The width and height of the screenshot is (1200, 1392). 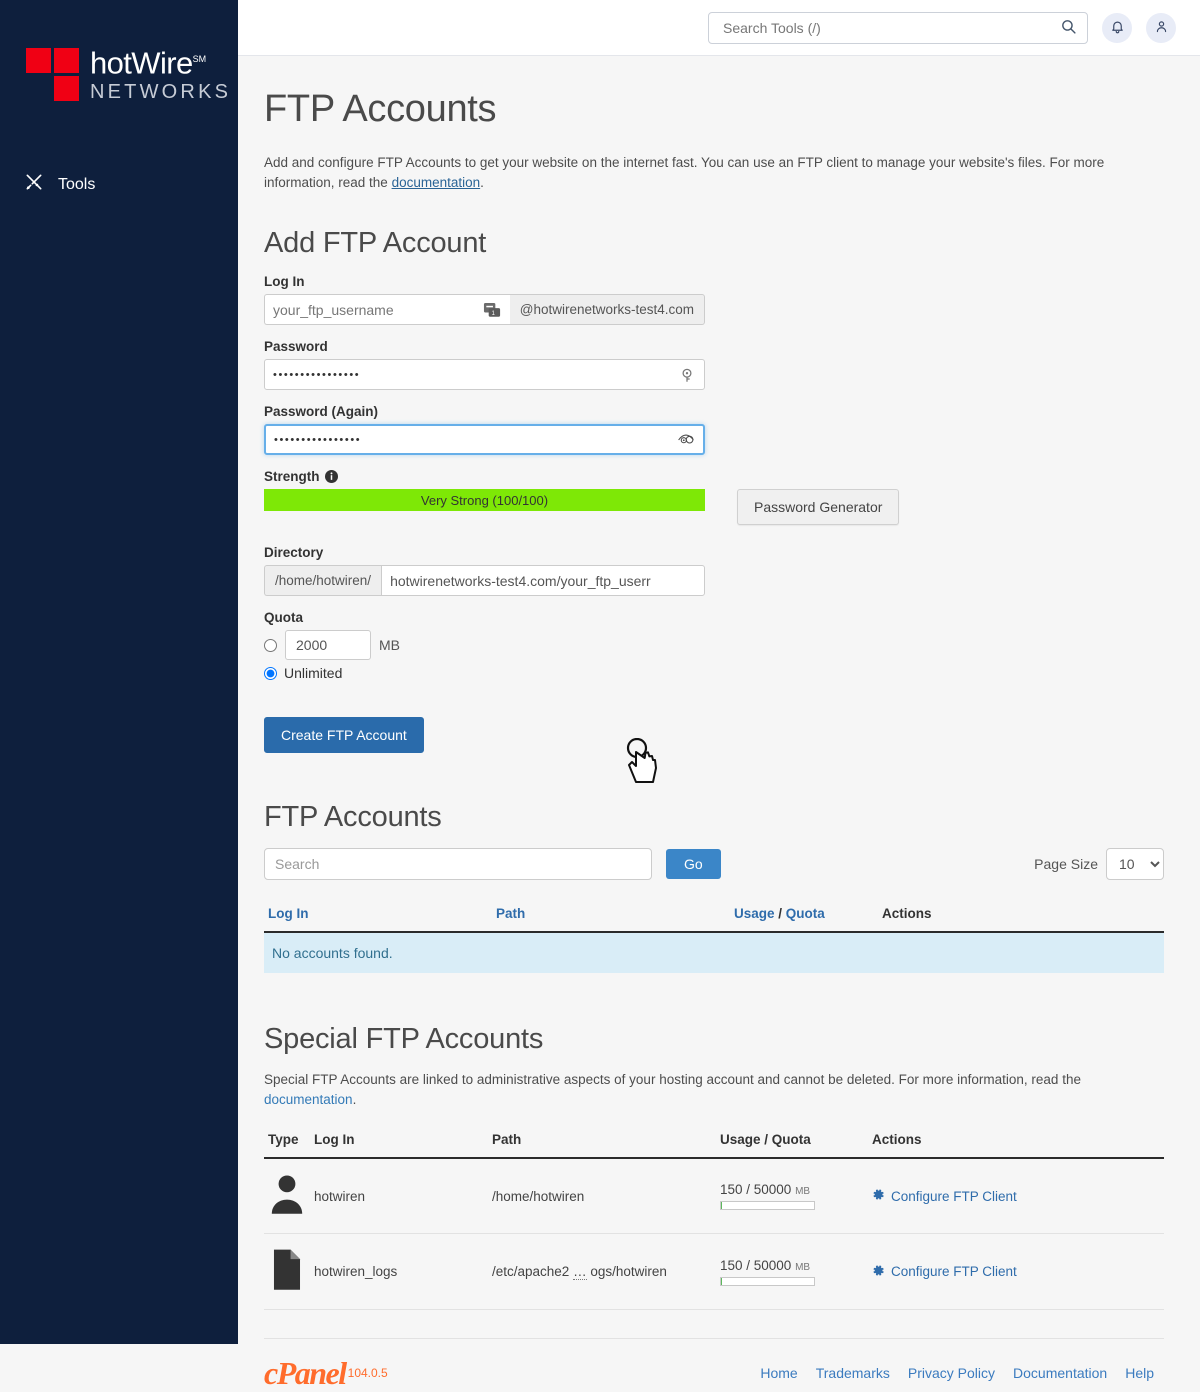 What do you see at coordinates (531, 1272) in the screenshot?
I see `row-path-start: /etc/apache2` at bounding box center [531, 1272].